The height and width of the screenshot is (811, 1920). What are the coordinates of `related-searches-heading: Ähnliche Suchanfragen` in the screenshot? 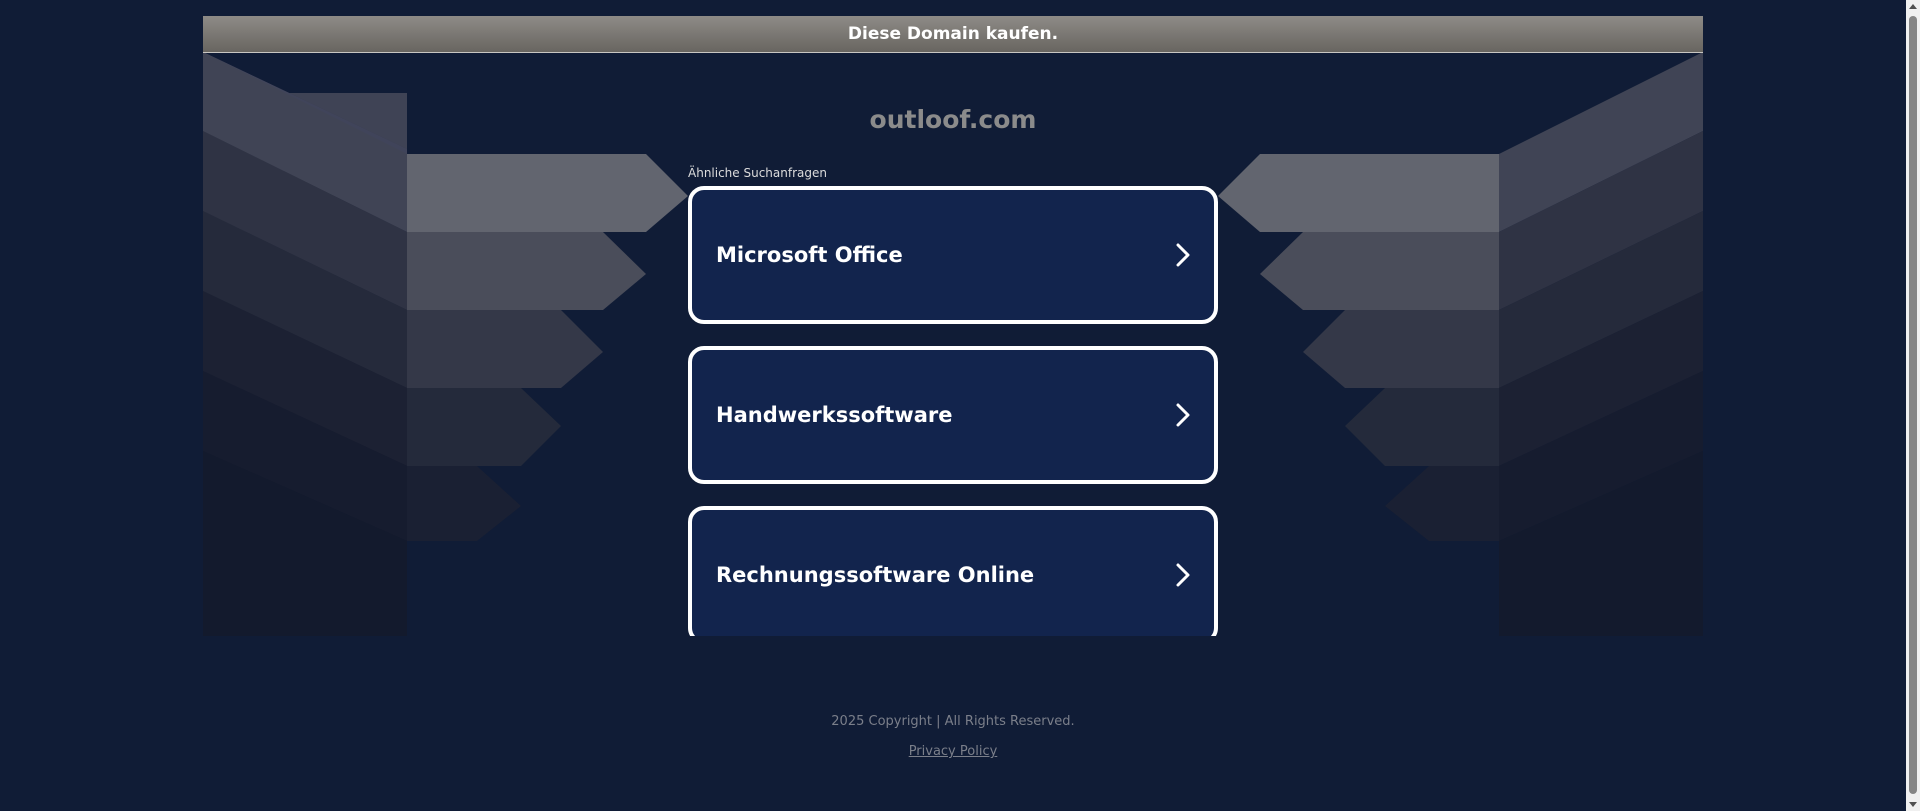 It's located at (757, 173).